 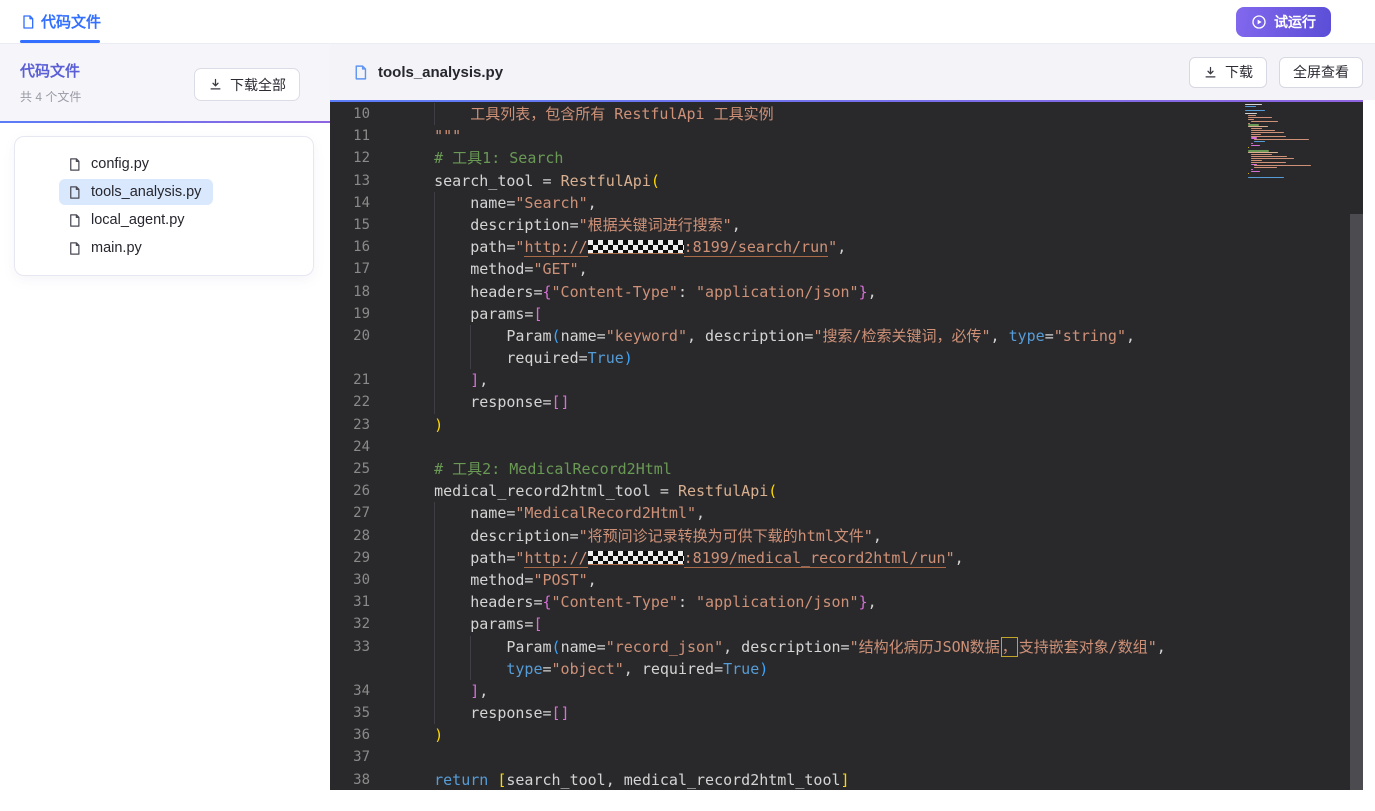 I want to click on code-line: 15 description="根据关键词进行搜索",, so click(x=846, y=225).